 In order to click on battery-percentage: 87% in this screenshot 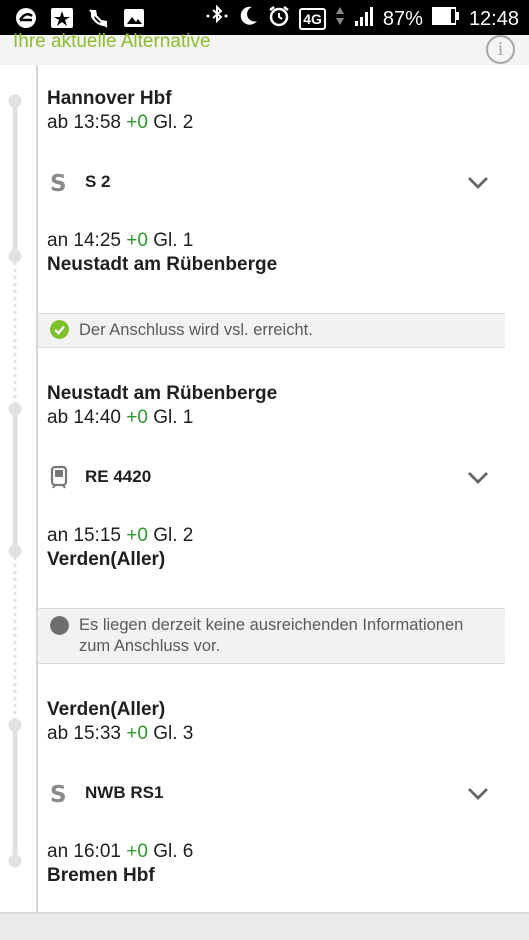, I will do `click(402, 18)`.